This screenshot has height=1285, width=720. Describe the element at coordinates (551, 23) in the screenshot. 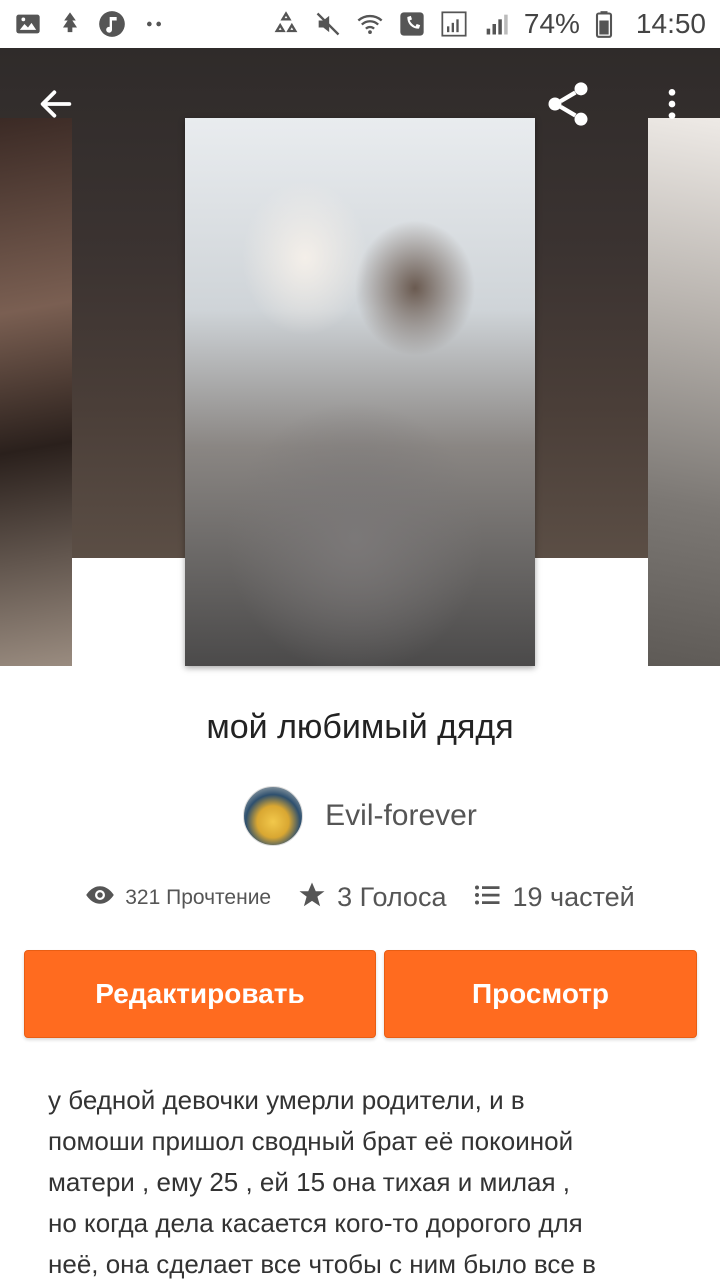

I see `battery-percent: 74%` at that location.